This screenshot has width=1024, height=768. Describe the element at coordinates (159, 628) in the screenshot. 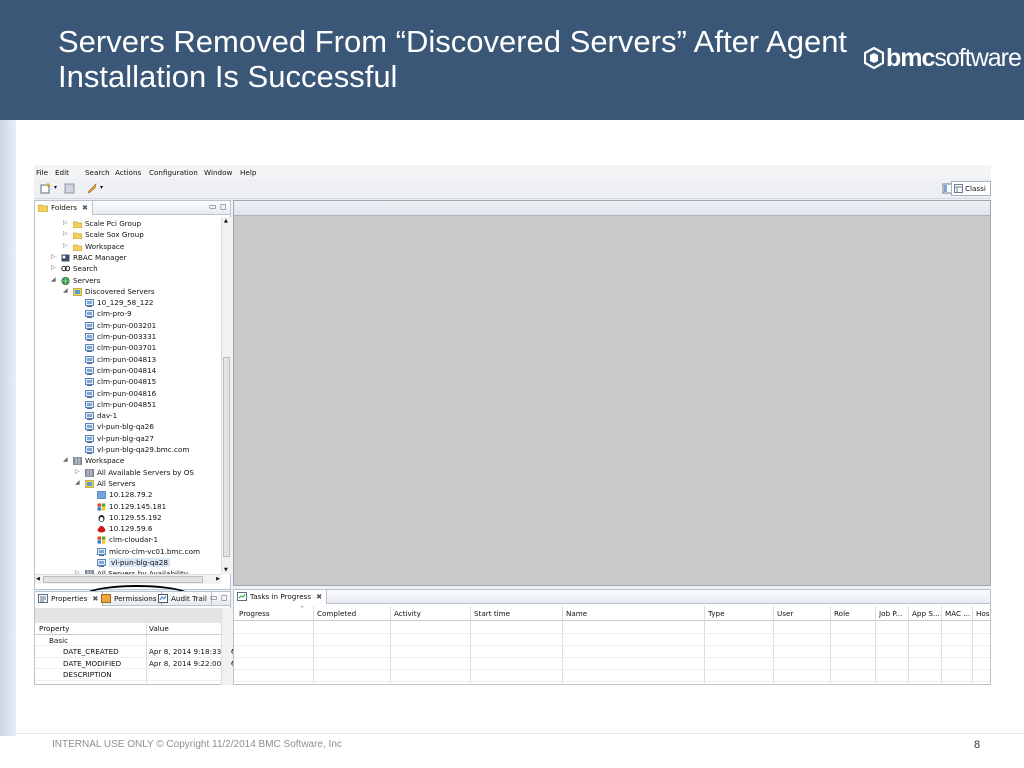

I see `col-value-header: Value` at that location.